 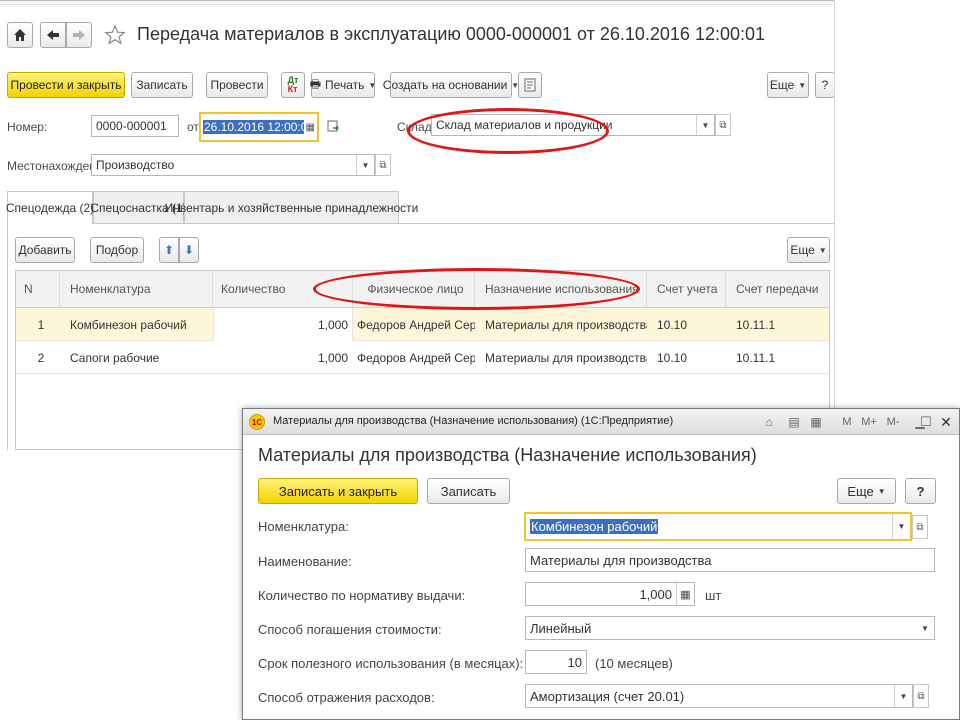 What do you see at coordinates (451, 85) in the screenshot?
I see `create-based-on-button: Создать на основании ▼` at bounding box center [451, 85].